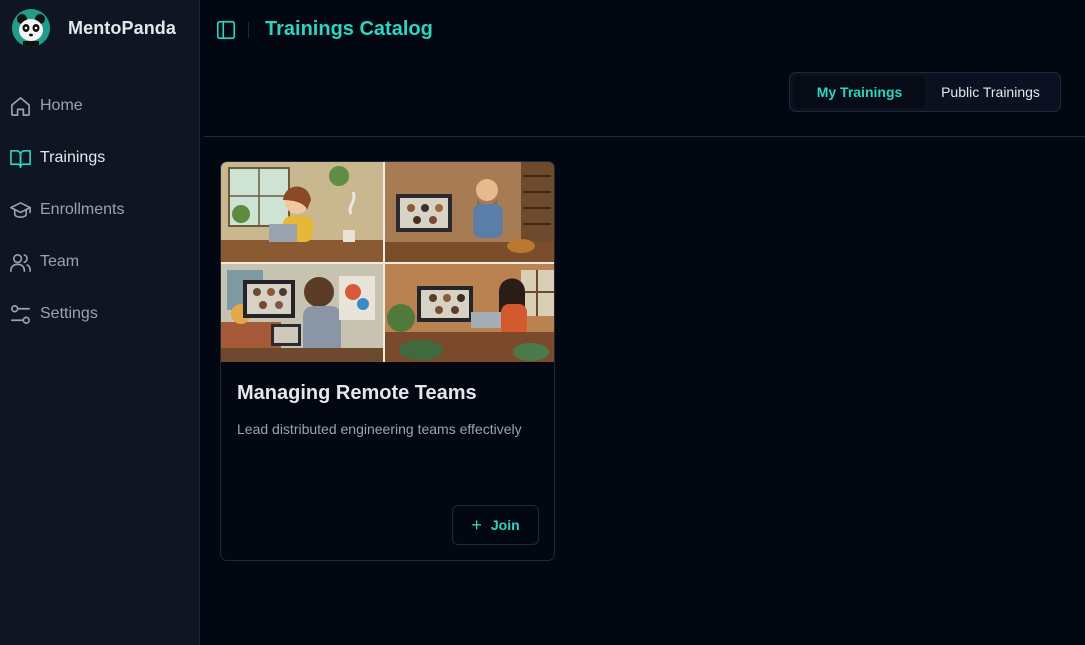 The width and height of the screenshot is (1085, 645). I want to click on sidebar-item-label: Enrollments, so click(82, 209).